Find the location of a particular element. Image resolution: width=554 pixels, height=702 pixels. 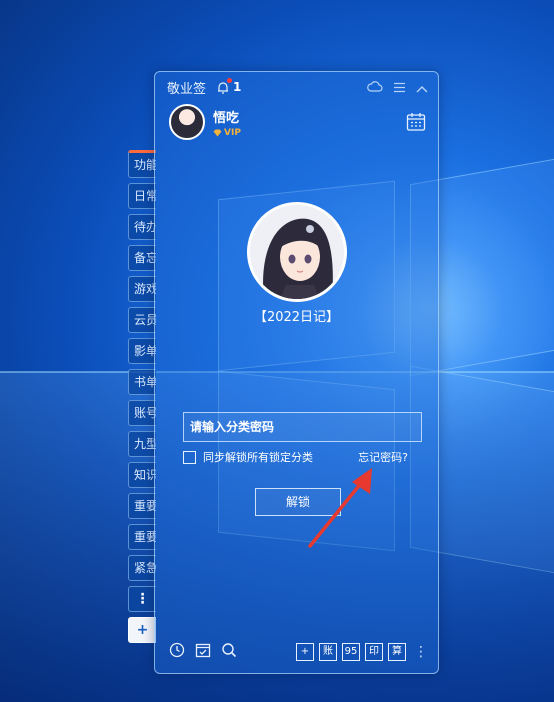

sync-unlock-label: 同步解锁所有锁定分类 is located at coordinates (258, 457).